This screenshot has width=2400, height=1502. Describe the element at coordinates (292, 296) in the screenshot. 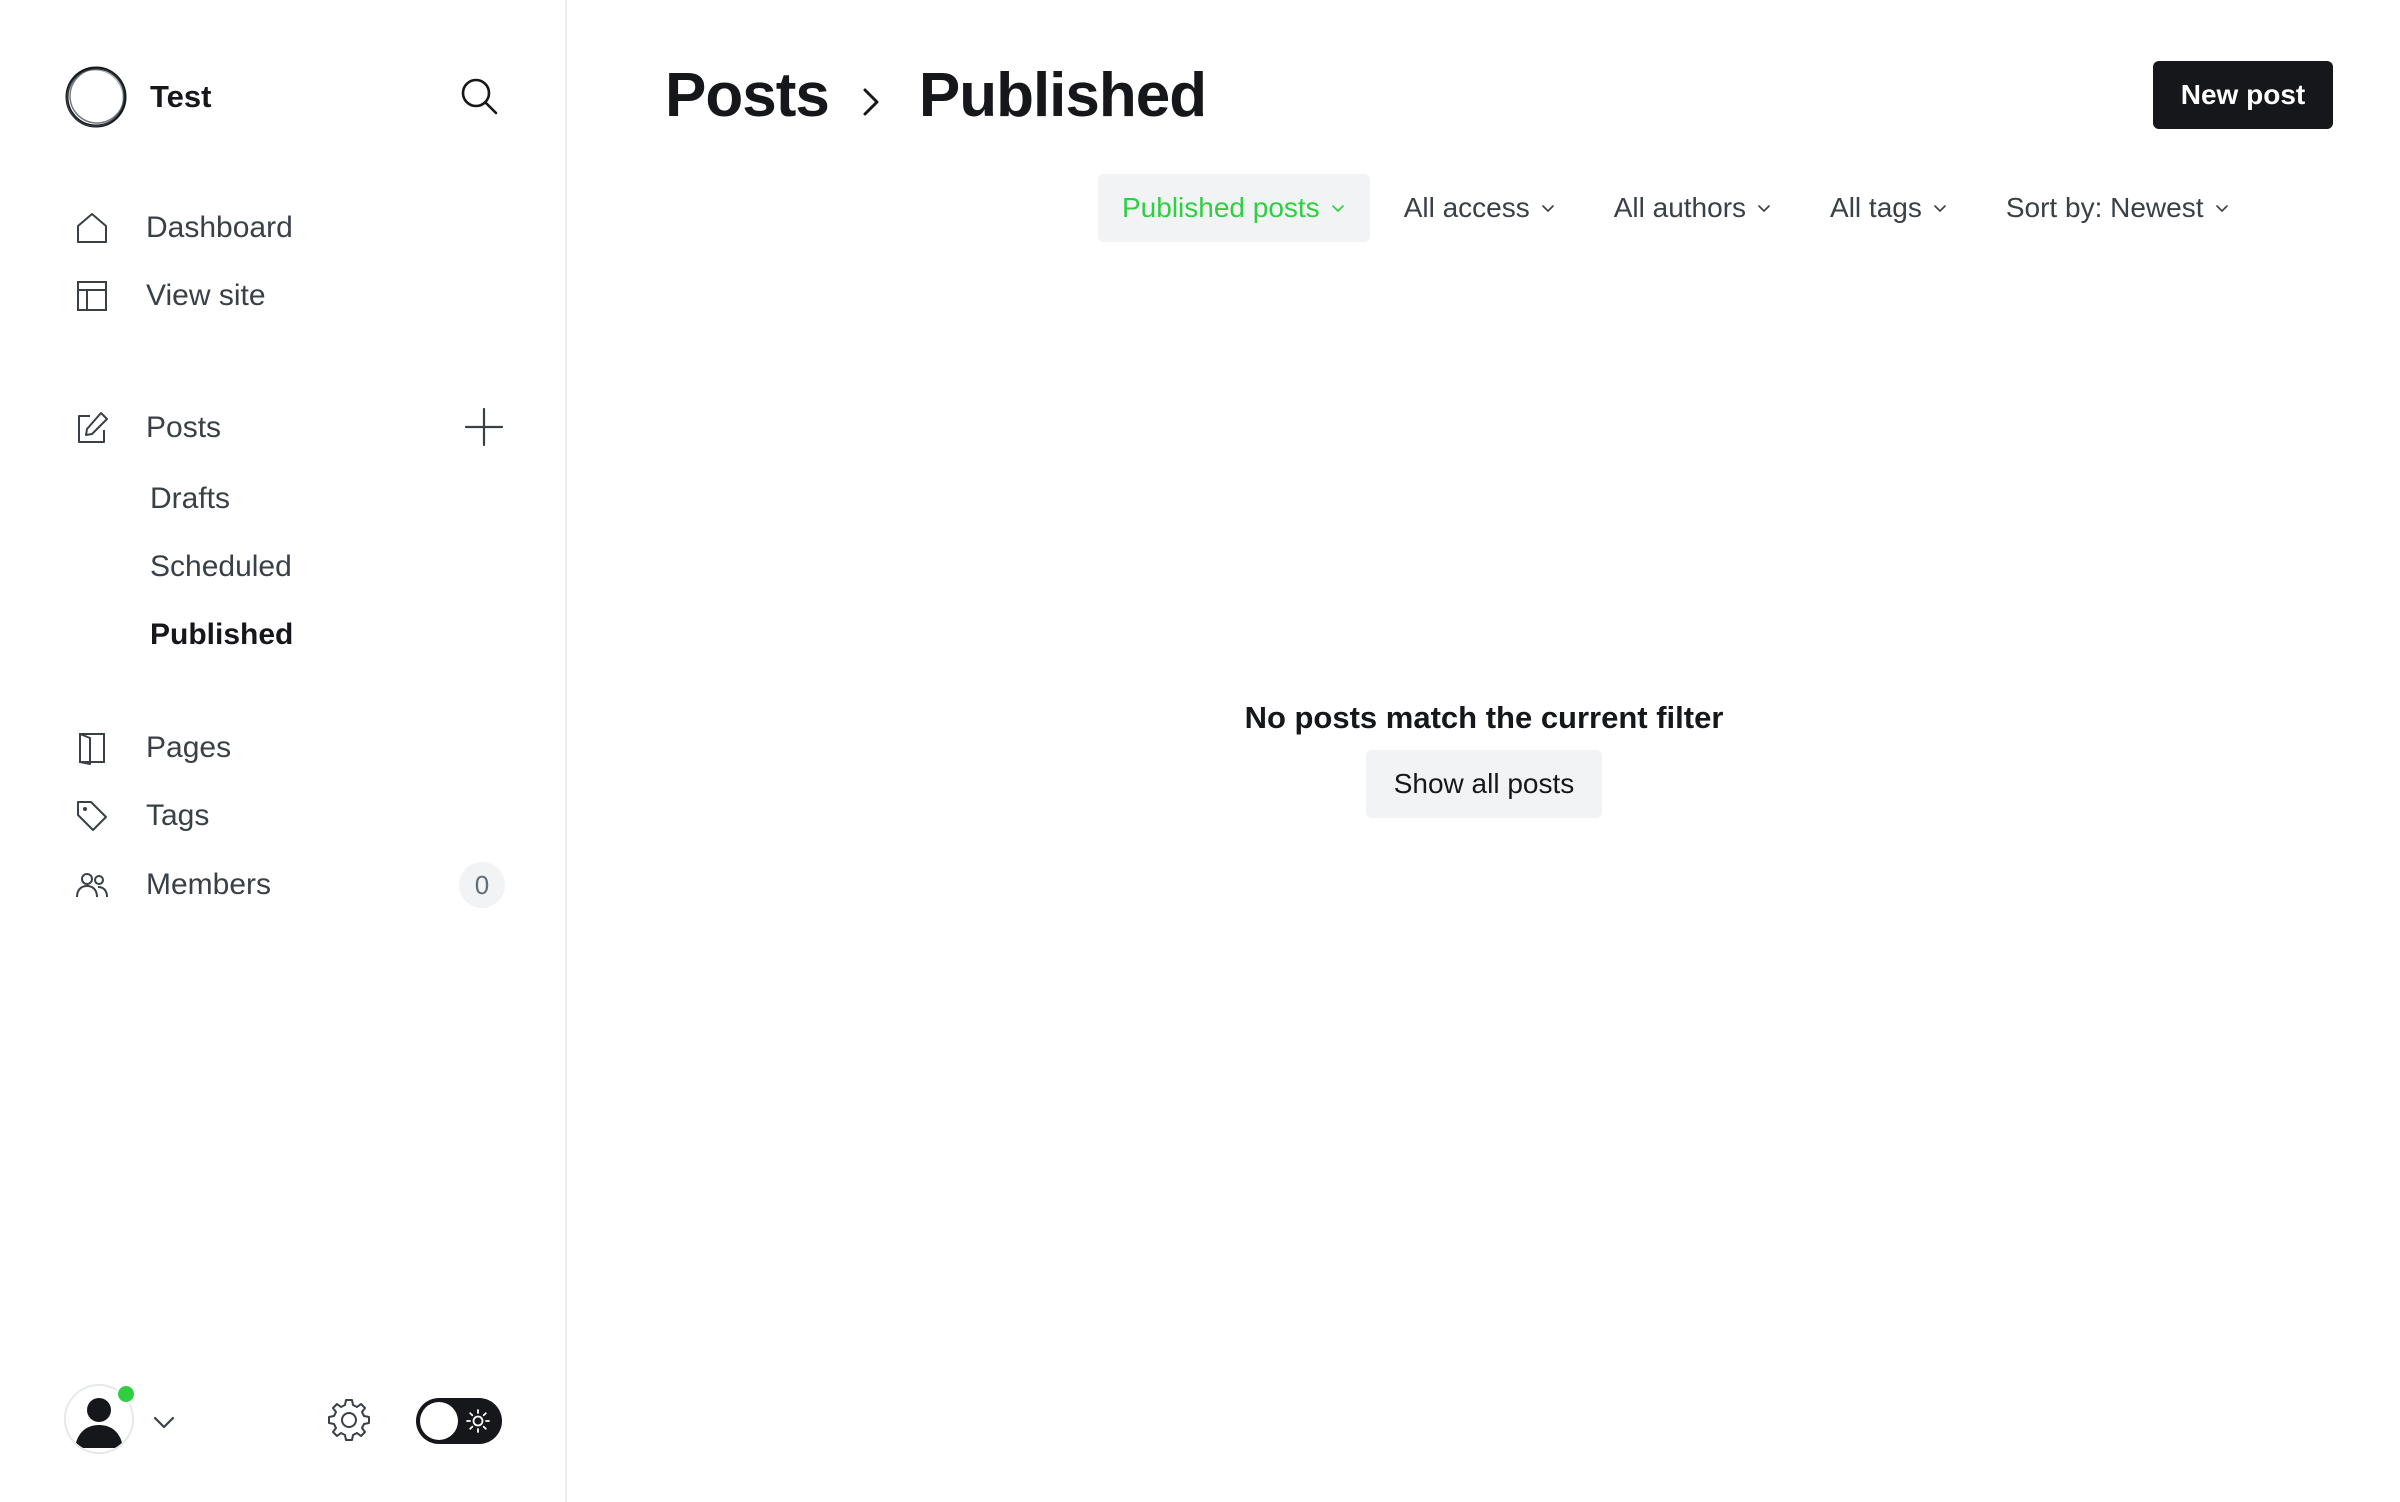

I see `sidebar-item-view-site: View site` at that location.